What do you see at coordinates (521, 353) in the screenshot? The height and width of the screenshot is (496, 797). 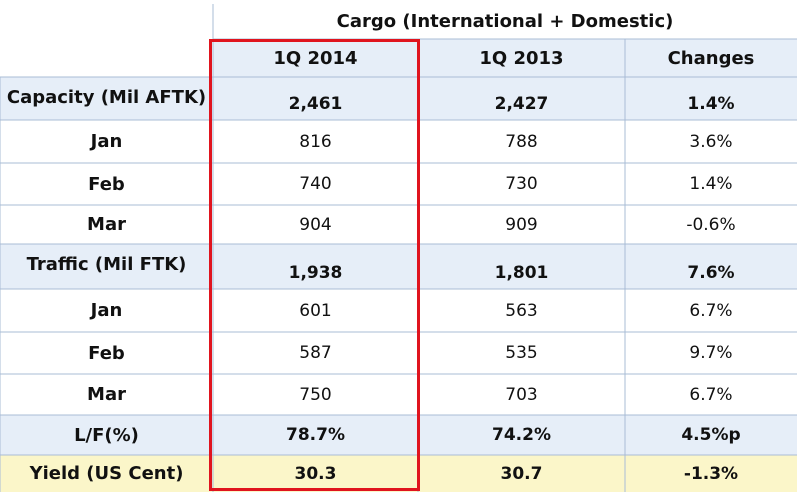 I see `cell-6-1: 535` at bounding box center [521, 353].